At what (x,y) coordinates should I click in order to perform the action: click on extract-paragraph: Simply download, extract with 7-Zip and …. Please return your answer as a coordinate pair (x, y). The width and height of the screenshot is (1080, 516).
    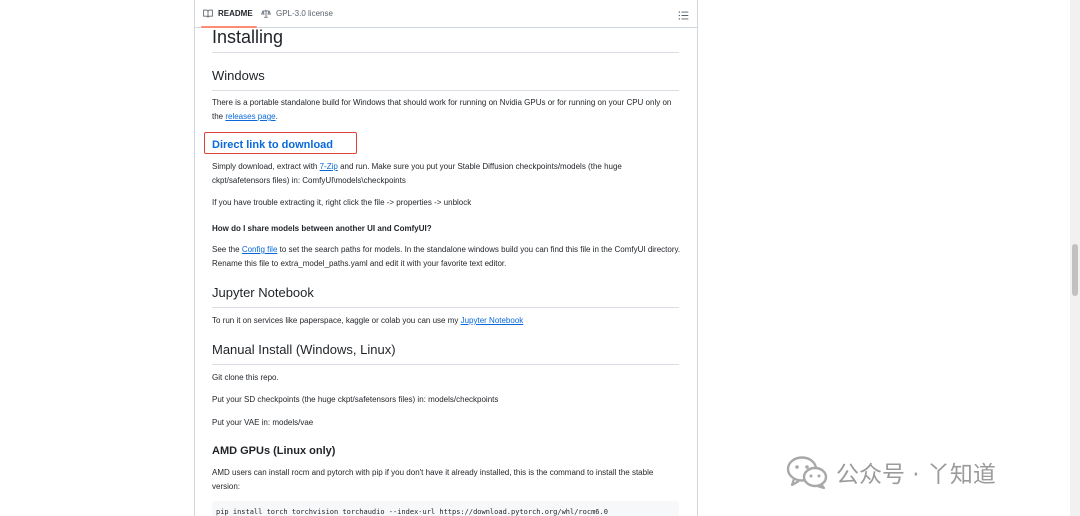
    Looking at the image, I should click on (447, 174).